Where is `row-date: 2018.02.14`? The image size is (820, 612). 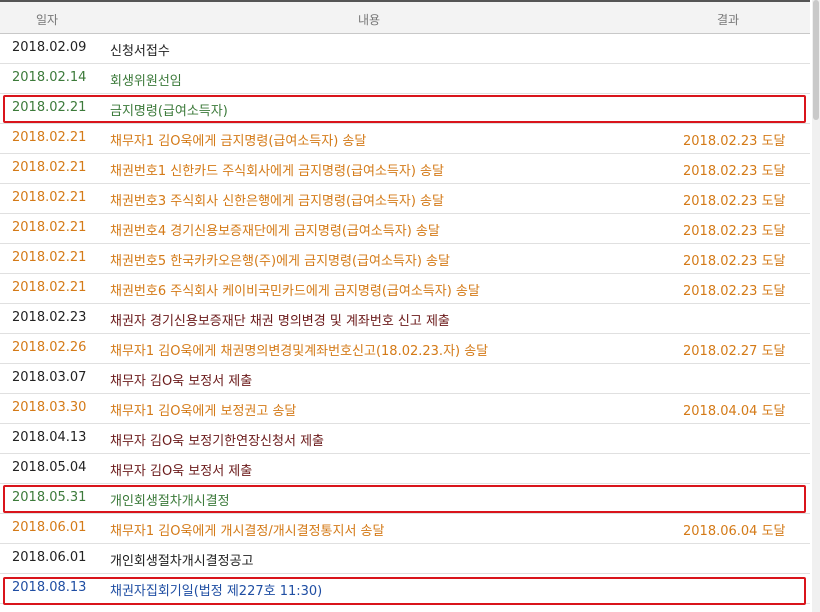 row-date: 2018.02.14 is located at coordinates (49, 77).